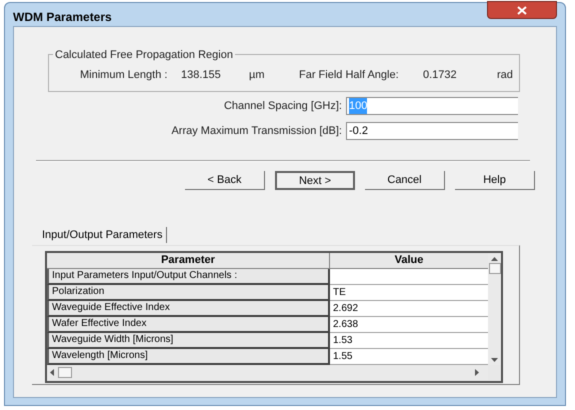  What do you see at coordinates (188, 293) in the screenshot?
I see `table-cell: Polarization` at bounding box center [188, 293].